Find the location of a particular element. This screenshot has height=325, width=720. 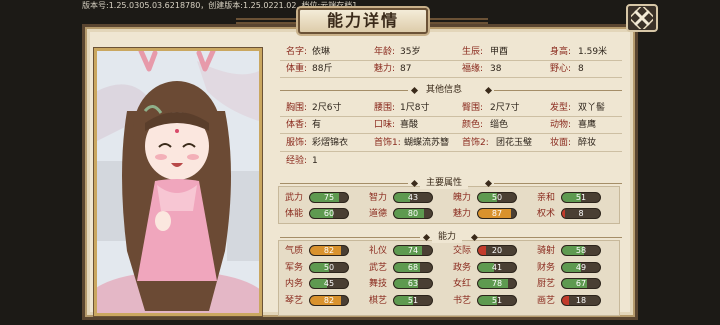

field-label: 首饰1: is located at coordinates (387, 143).